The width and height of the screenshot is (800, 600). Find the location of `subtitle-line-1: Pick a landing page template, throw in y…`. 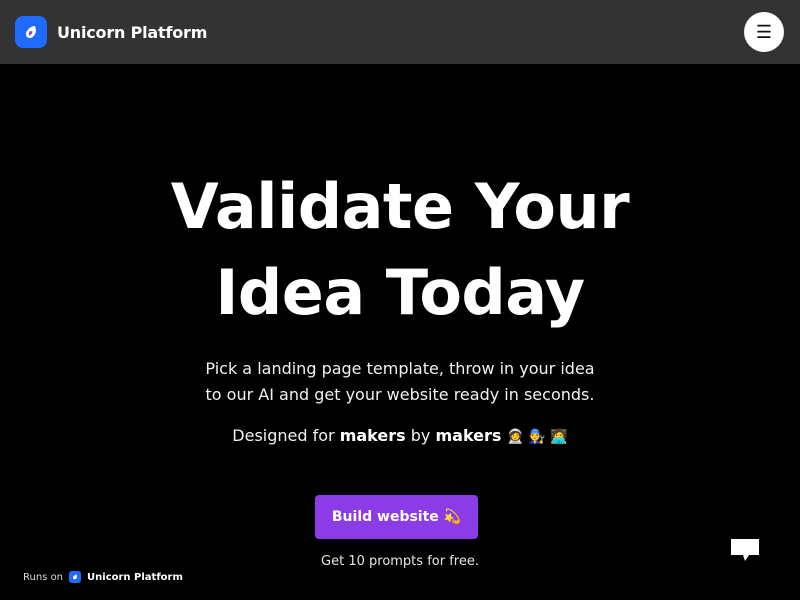

subtitle-line-1: Pick a landing page template, throw in y… is located at coordinates (400, 368).